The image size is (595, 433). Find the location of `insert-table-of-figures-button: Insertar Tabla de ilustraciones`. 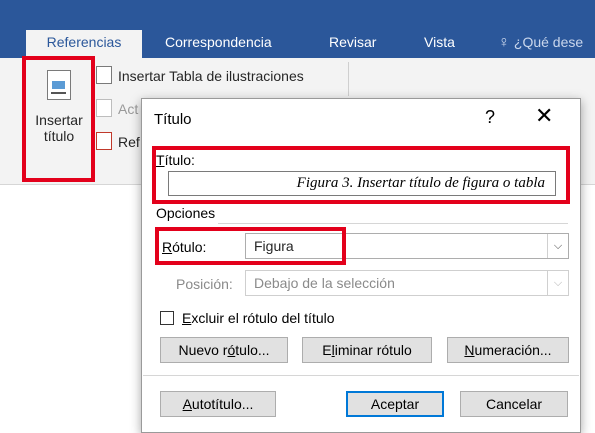

insert-table-of-figures-button: Insertar Tabla de ilustraciones is located at coordinates (200, 75).